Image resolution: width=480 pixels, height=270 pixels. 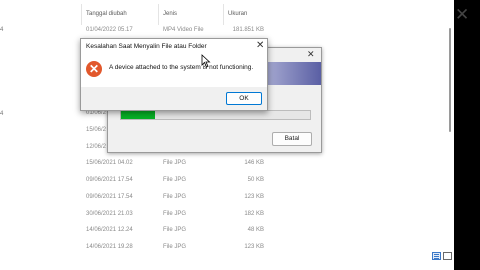 I want to click on error-dialog-title: Kesalahan Saat Menyalin File atau Folder, so click(x=146, y=46).